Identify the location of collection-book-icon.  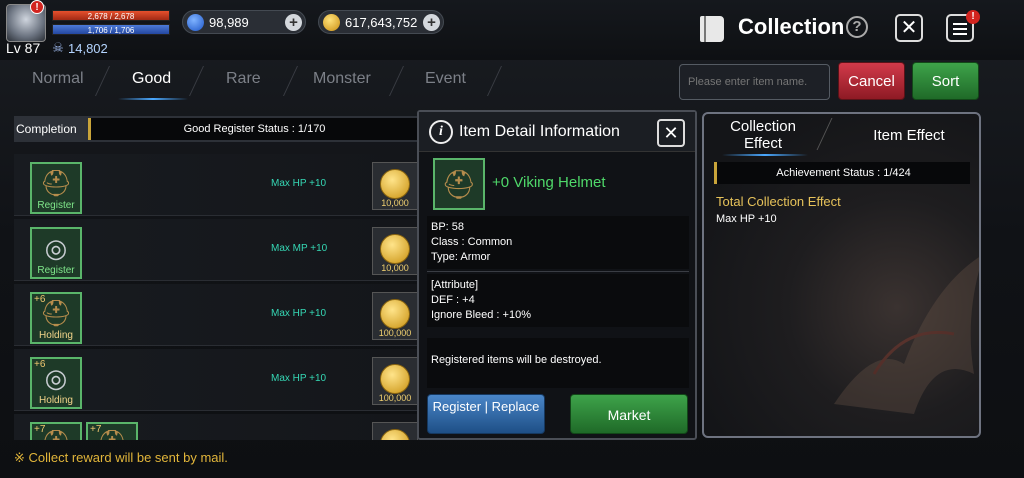
(712, 29).